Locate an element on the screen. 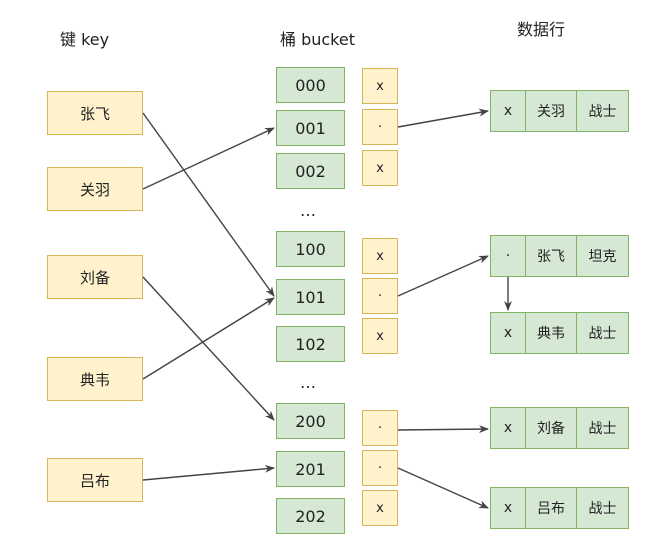  arrow-slot001-to-row-guanyu is located at coordinates (443, 118).